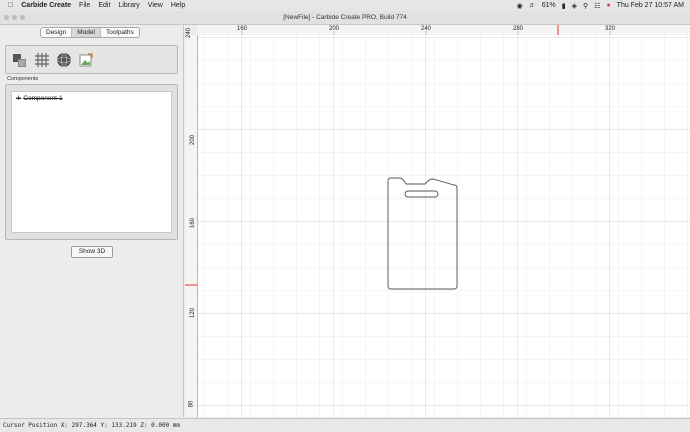 This screenshot has height=432, width=690. What do you see at coordinates (22, 17) in the screenshot?
I see `zoom-button` at bounding box center [22, 17].